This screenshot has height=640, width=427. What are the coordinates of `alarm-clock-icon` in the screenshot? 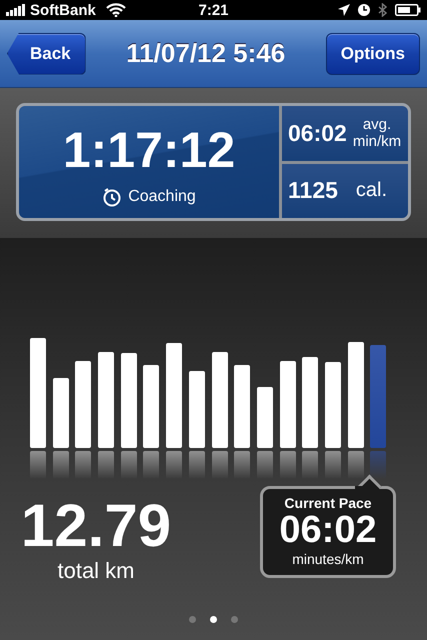 It's located at (364, 10).